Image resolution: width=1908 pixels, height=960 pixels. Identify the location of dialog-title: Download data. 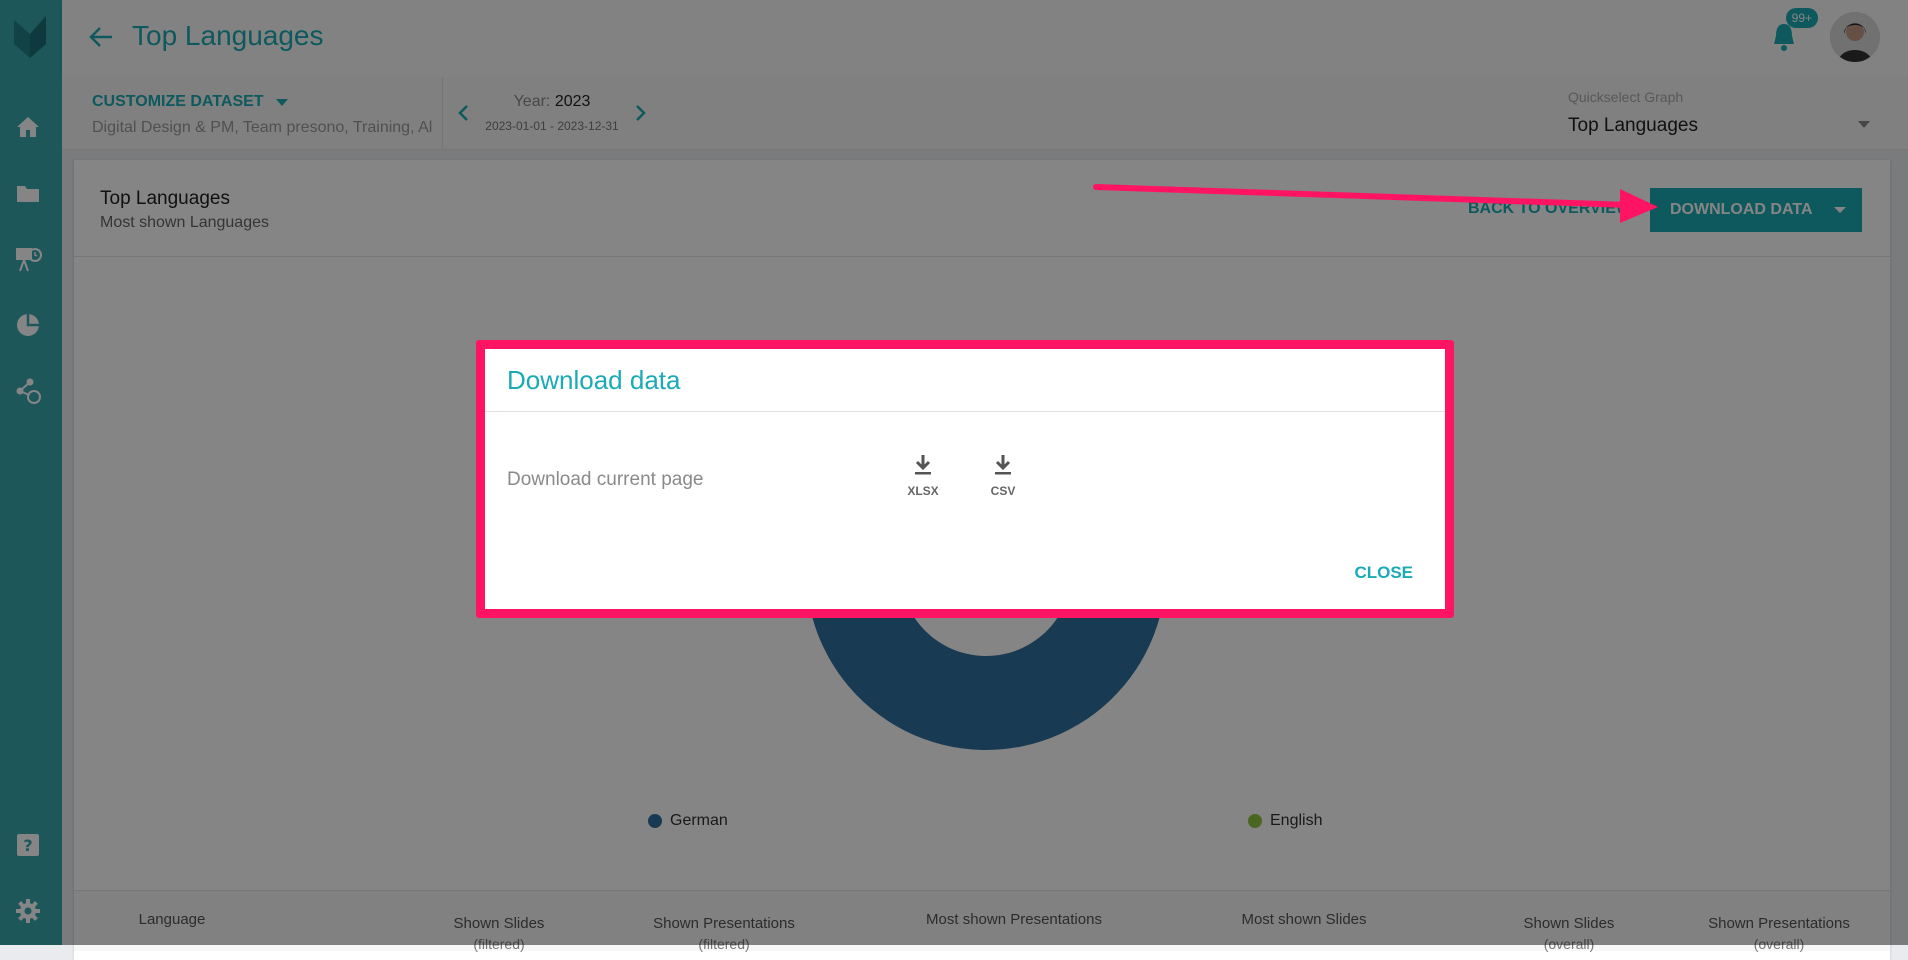
(594, 380).